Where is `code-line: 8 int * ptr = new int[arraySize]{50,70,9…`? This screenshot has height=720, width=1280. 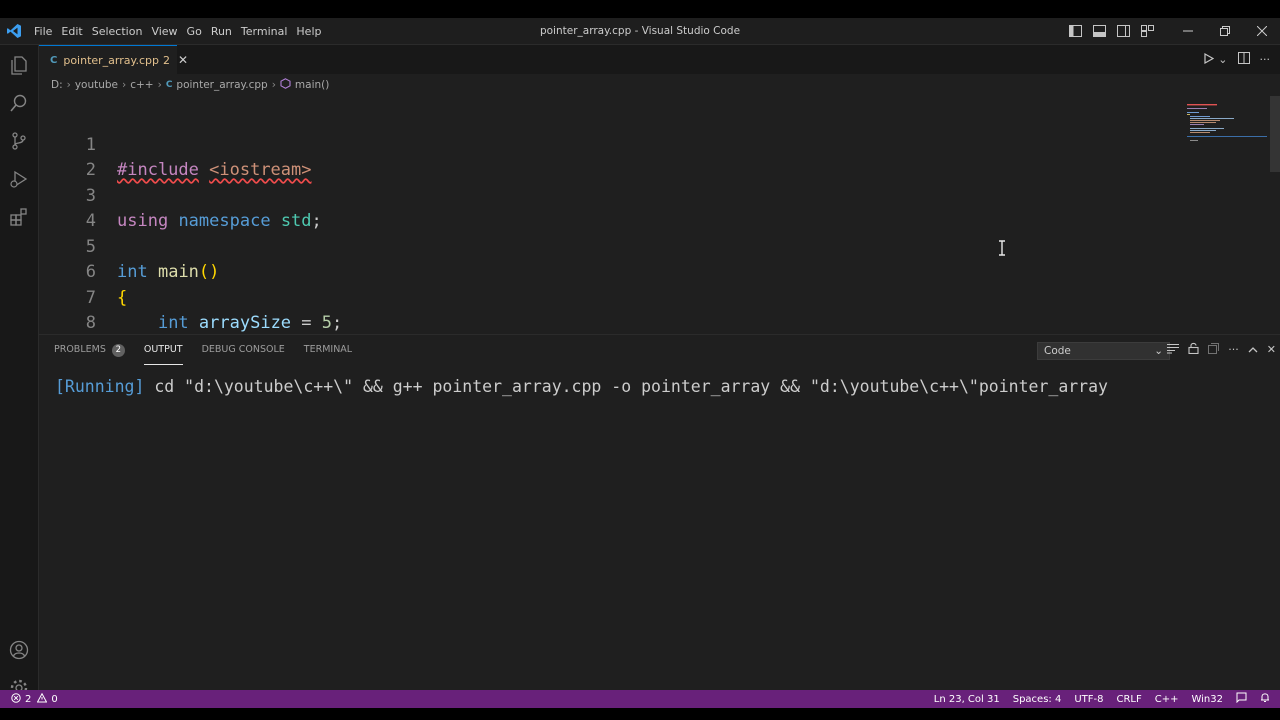
code-line: 8 int * ptr = new int[arraySize]{50,70,9… is located at coordinates (609, 309).